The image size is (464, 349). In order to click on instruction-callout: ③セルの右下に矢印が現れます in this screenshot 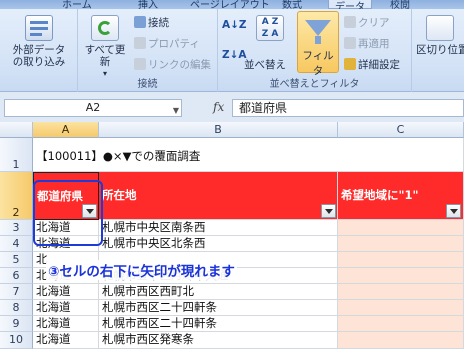, I will do `click(141, 270)`.